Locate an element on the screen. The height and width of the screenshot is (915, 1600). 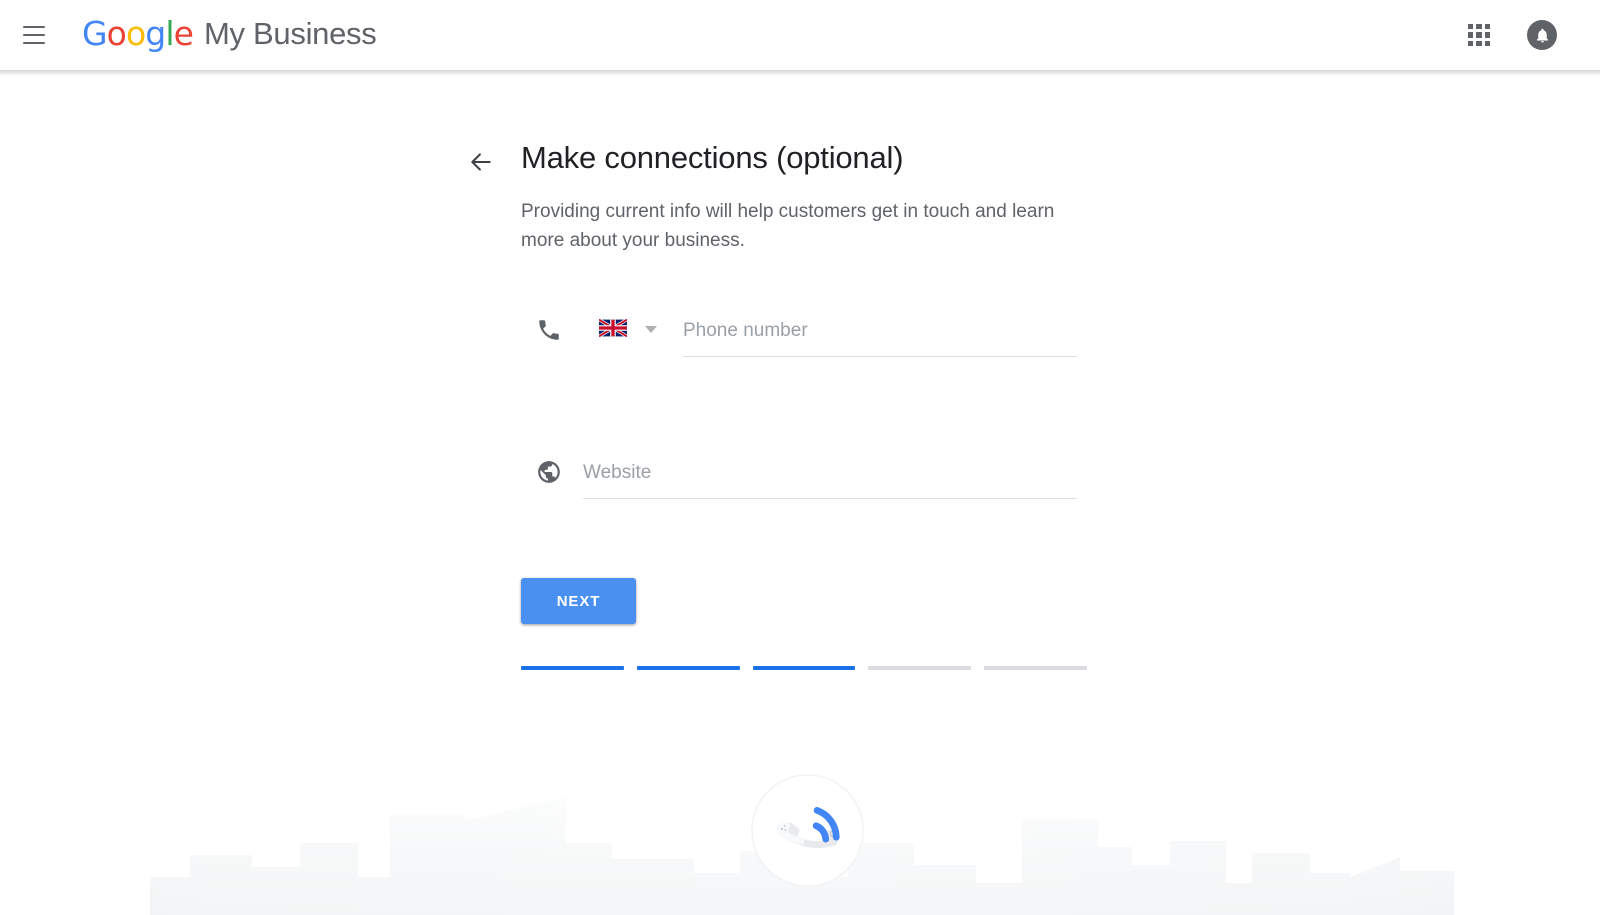
onboarding-progress is located at coordinates (804, 668).